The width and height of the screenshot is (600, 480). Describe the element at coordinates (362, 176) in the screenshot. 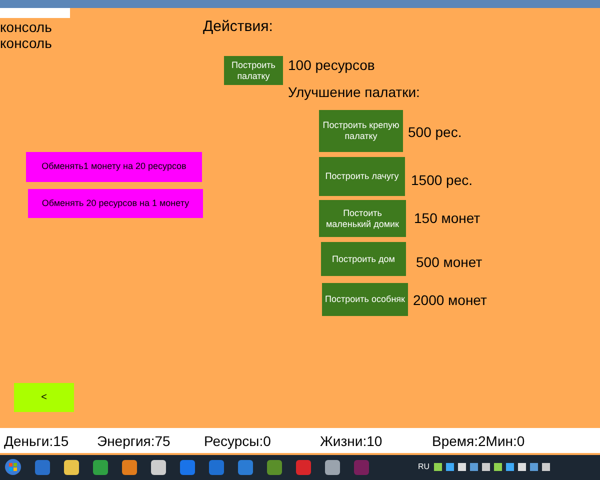

I see `upgrade-button: Построить лачугу` at that location.